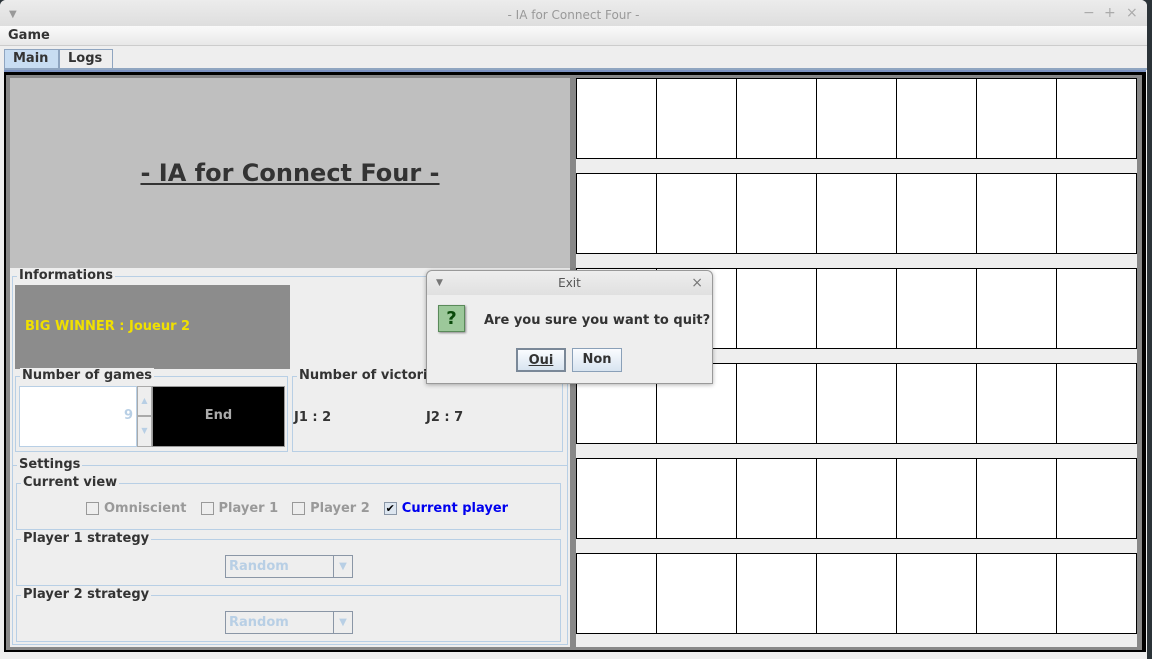  What do you see at coordinates (31, 58) in the screenshot?
I see `tab-main: Main` at bounding box center [31, 58].